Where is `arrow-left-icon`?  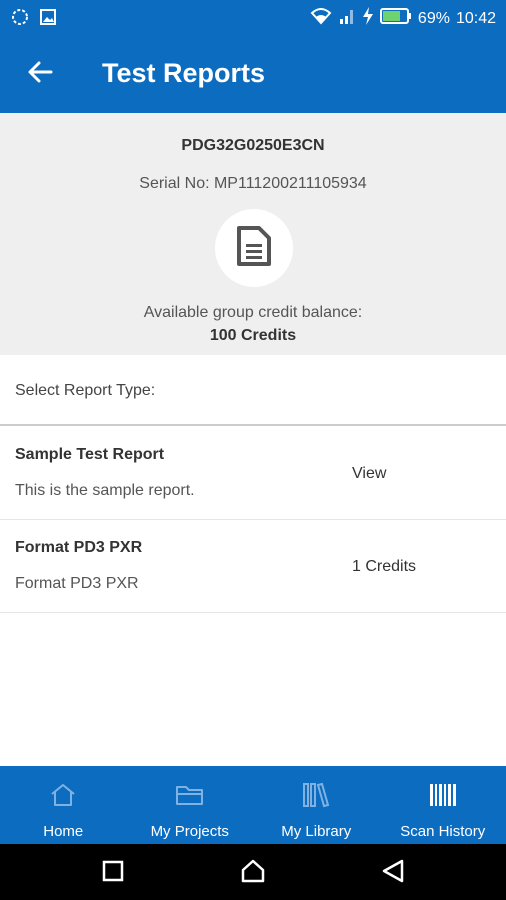 arrow-left-icon is located at coordinates (40, 74).